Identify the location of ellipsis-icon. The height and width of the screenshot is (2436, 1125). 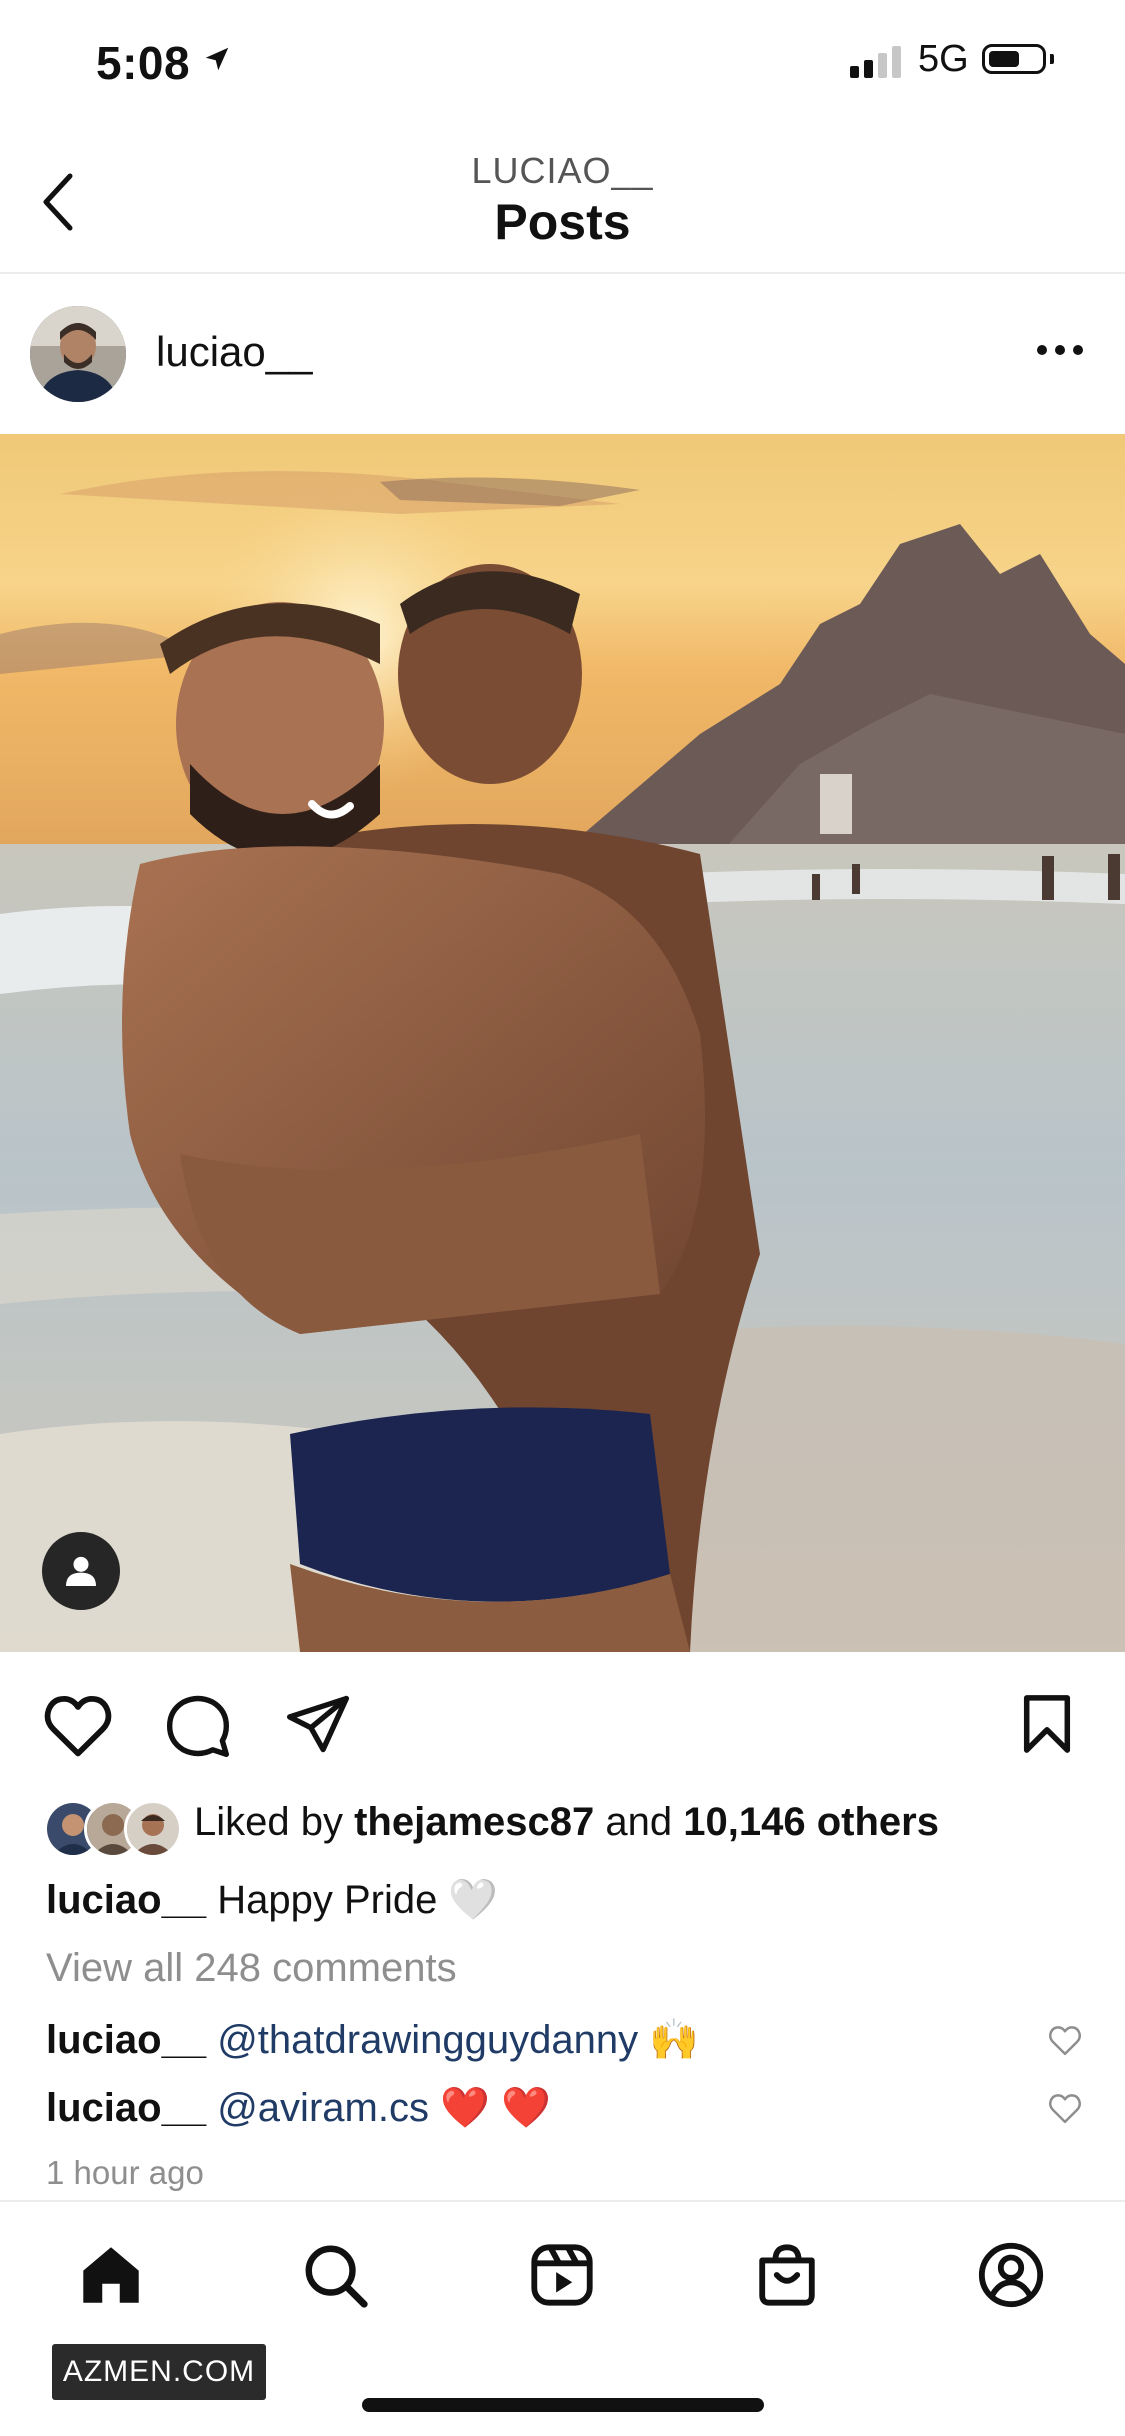
(1060, 350).